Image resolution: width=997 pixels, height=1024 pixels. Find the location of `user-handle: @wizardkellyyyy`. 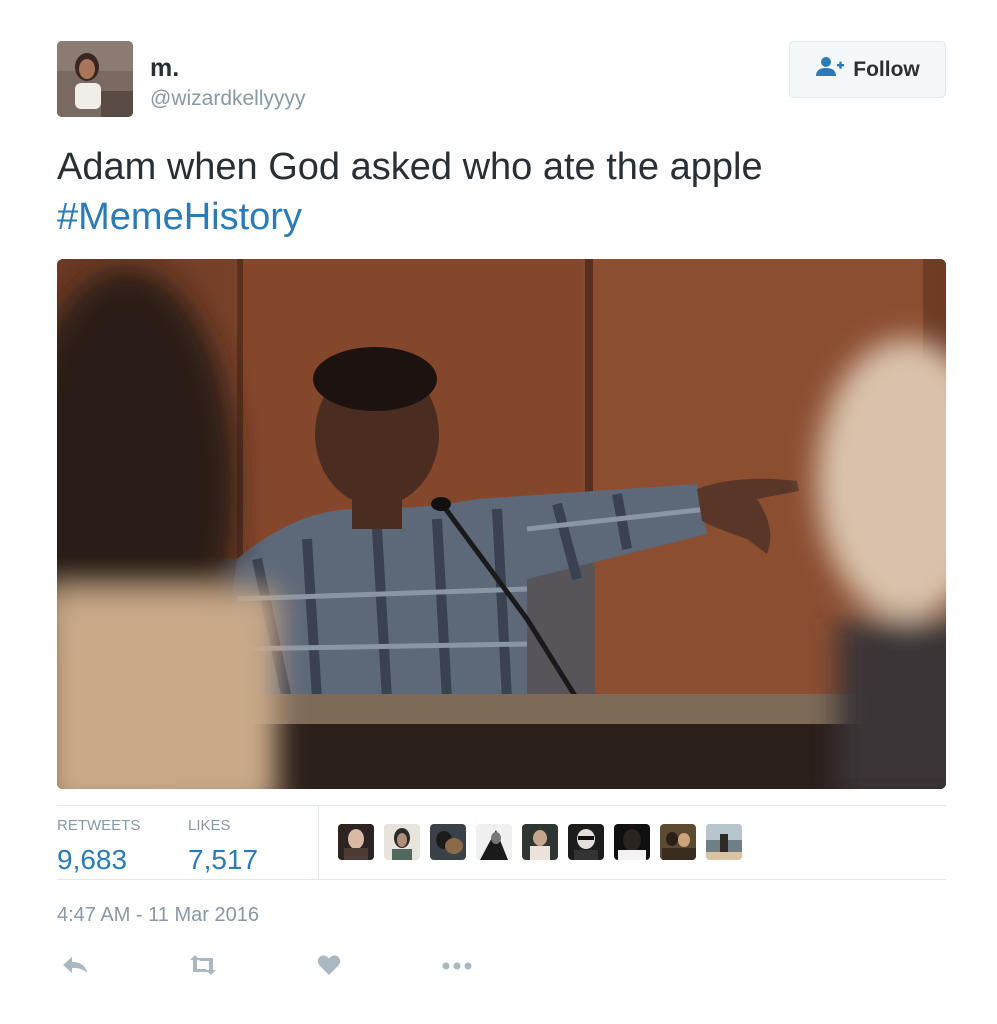

user-handle: @wizardkellyyyy is located at coordinates (228, 99).